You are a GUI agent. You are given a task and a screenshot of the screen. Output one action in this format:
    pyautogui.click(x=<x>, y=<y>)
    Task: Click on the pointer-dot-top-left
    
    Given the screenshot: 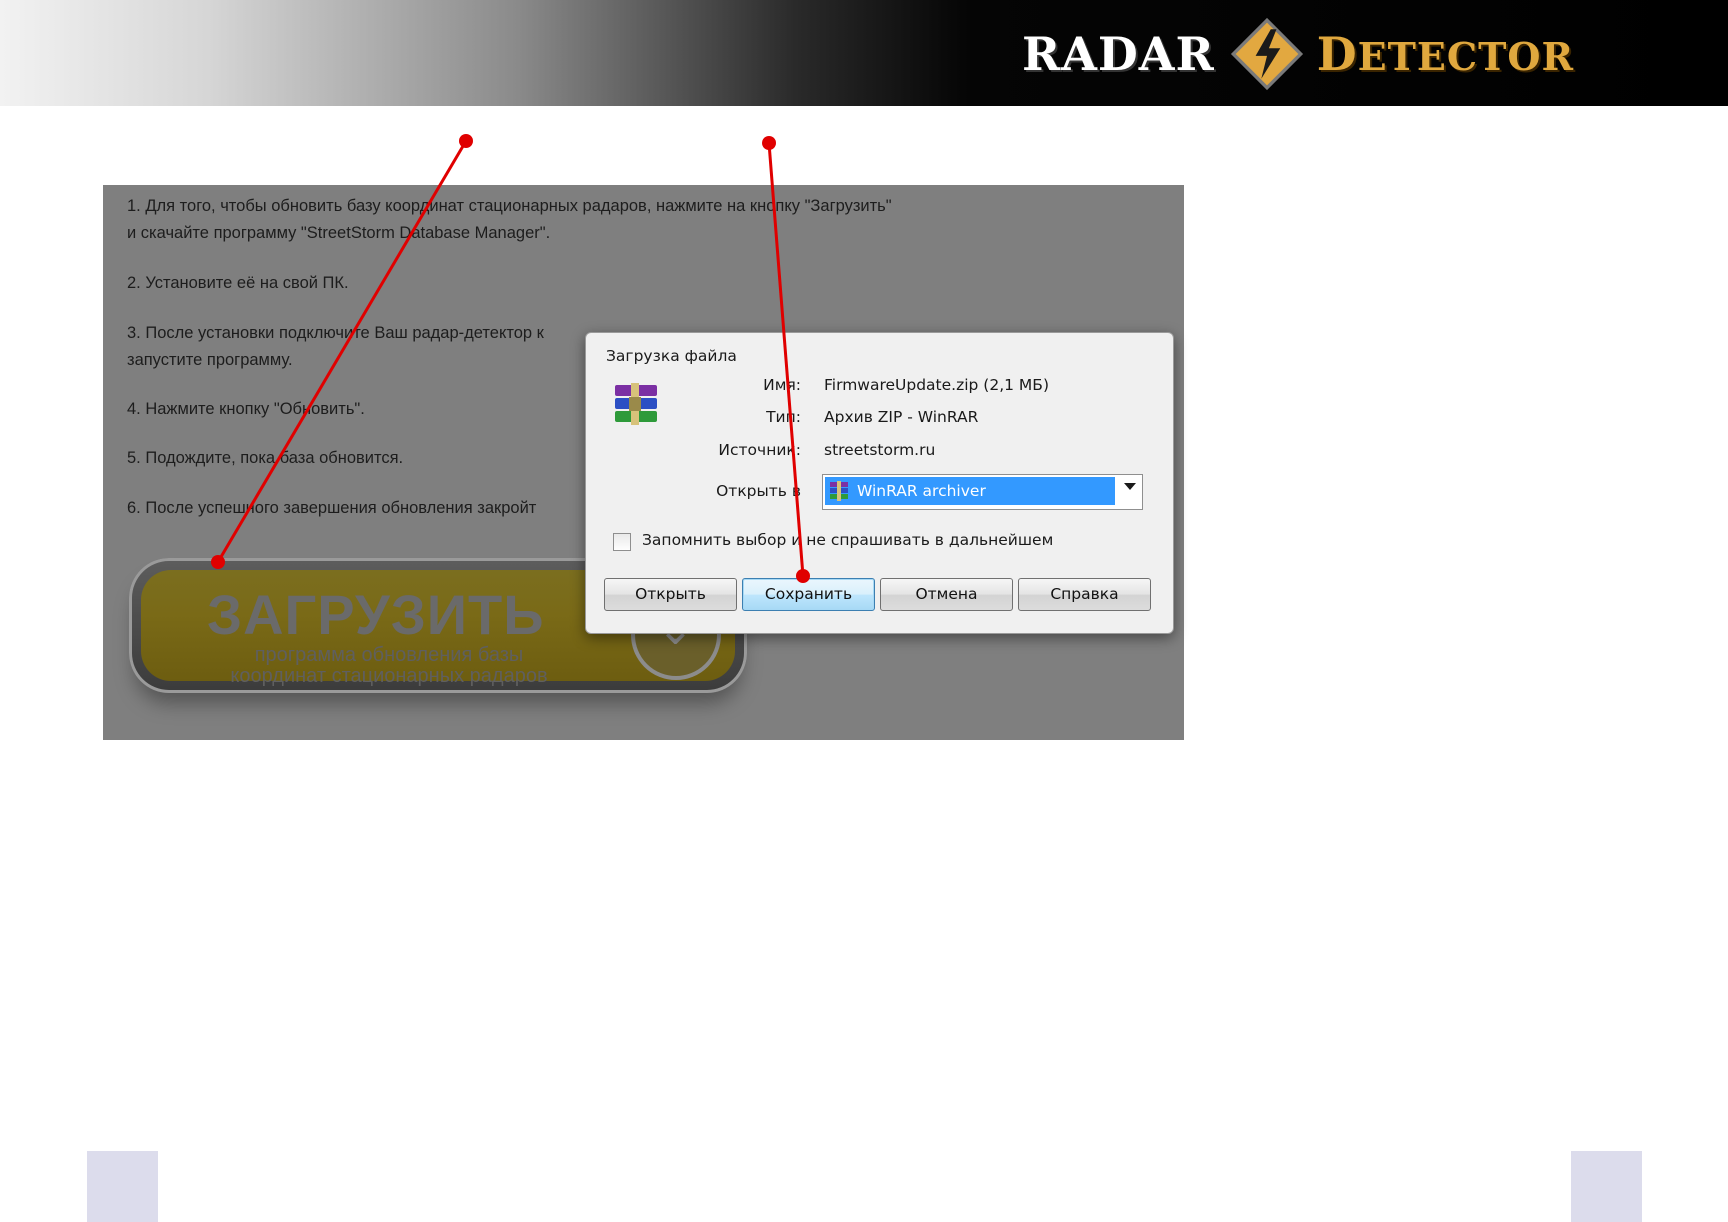 What is the action you would take?
    pyautogui.click(x=466, y=141)
    